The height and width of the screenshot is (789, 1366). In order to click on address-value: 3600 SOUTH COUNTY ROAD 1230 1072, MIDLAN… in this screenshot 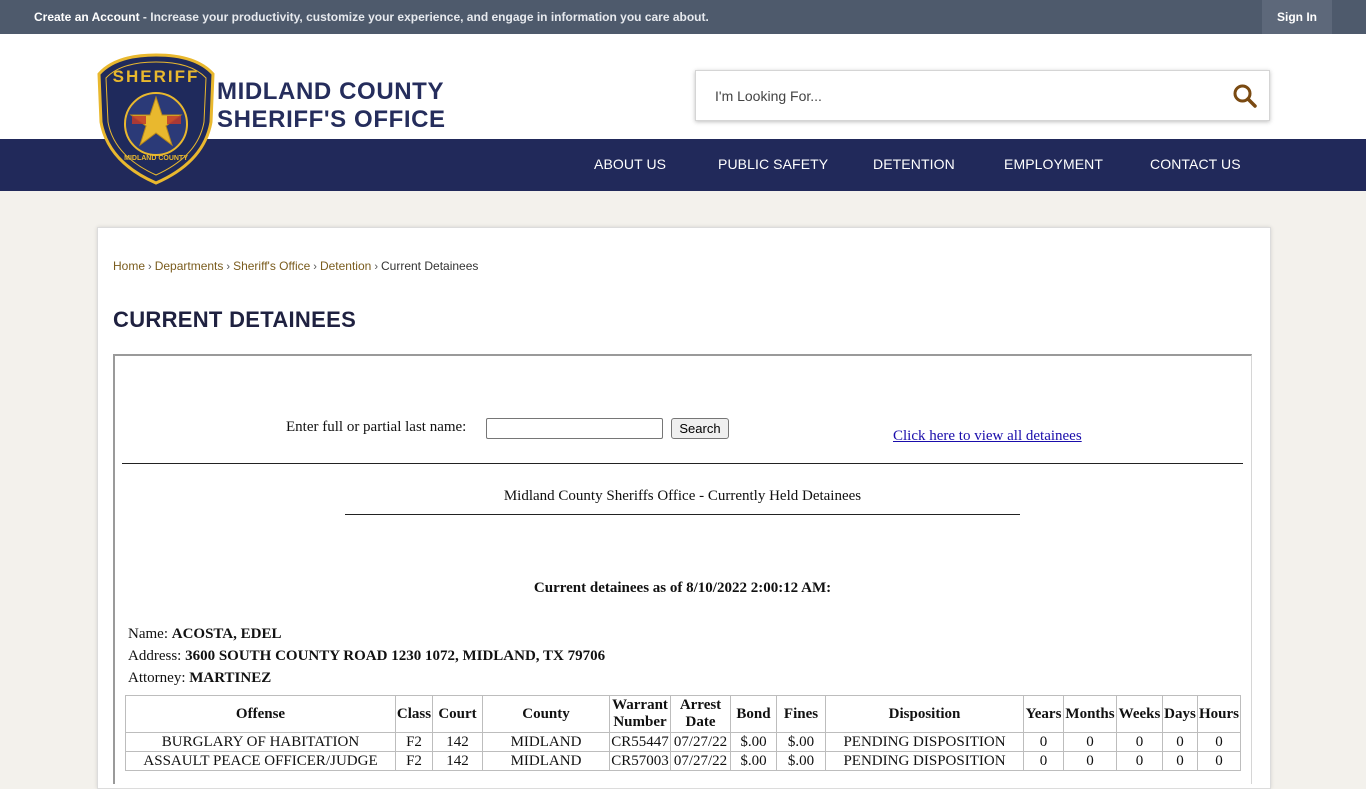, I will do `click(395, 656)`.